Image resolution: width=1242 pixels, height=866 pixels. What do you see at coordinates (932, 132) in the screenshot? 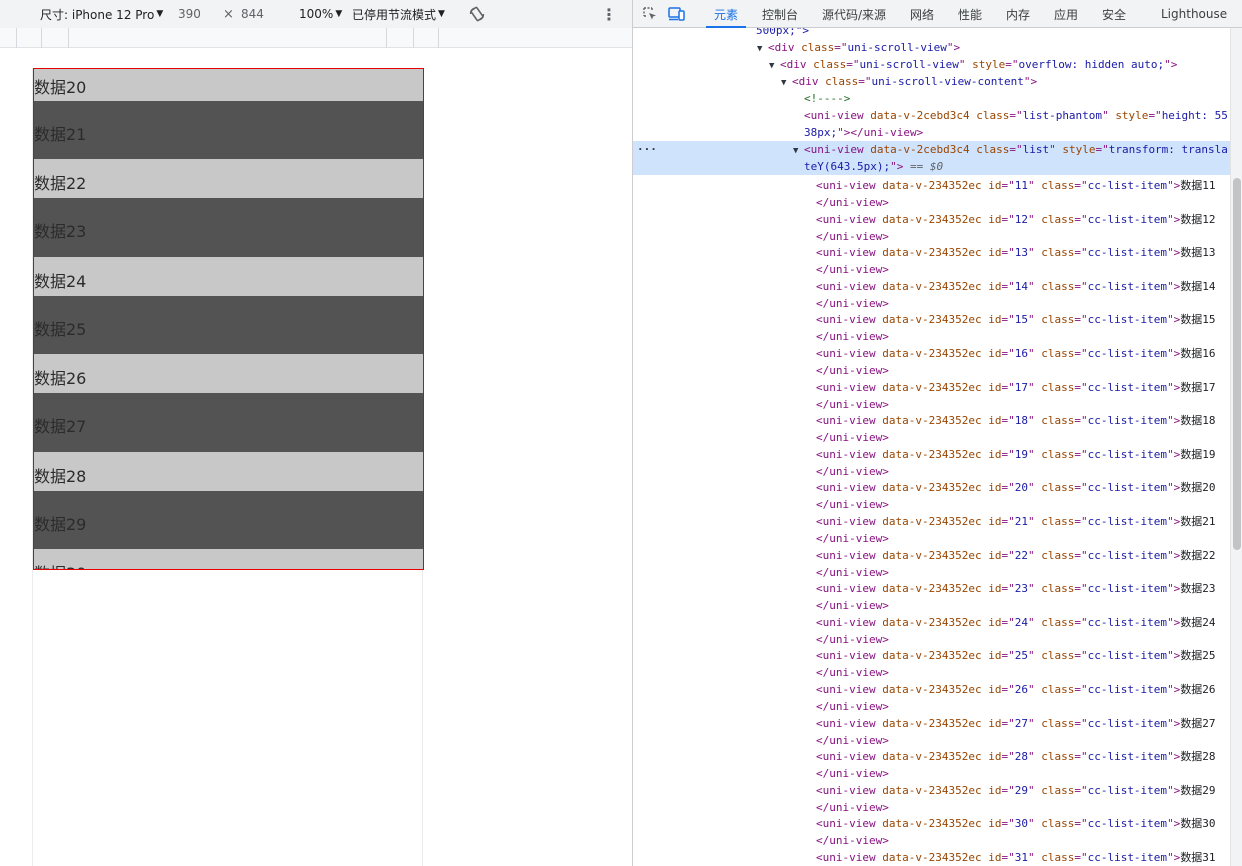
I see `dom-node-list-phantom-cont: 38px;"></uni-view>` at bounding box center [932, 132].